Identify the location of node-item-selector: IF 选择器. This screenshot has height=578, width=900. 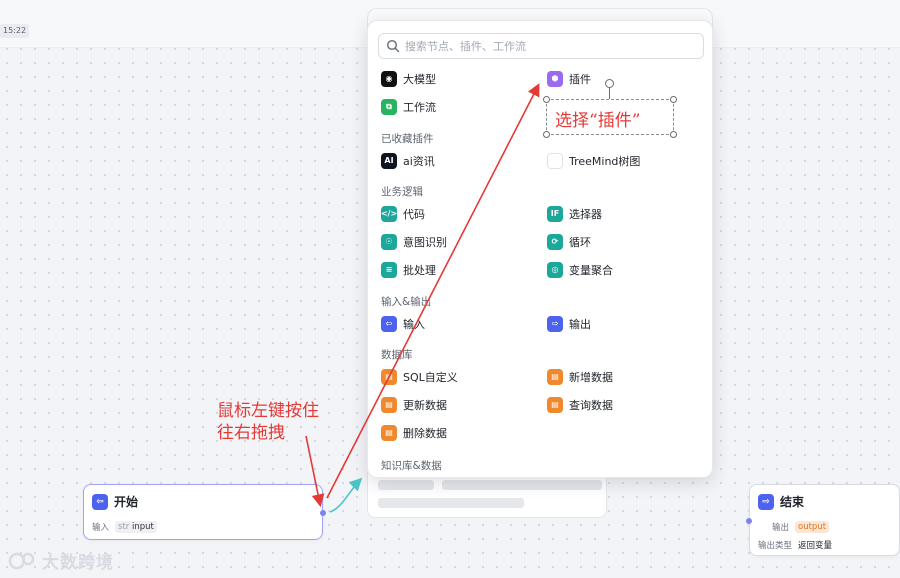
(574, 214).